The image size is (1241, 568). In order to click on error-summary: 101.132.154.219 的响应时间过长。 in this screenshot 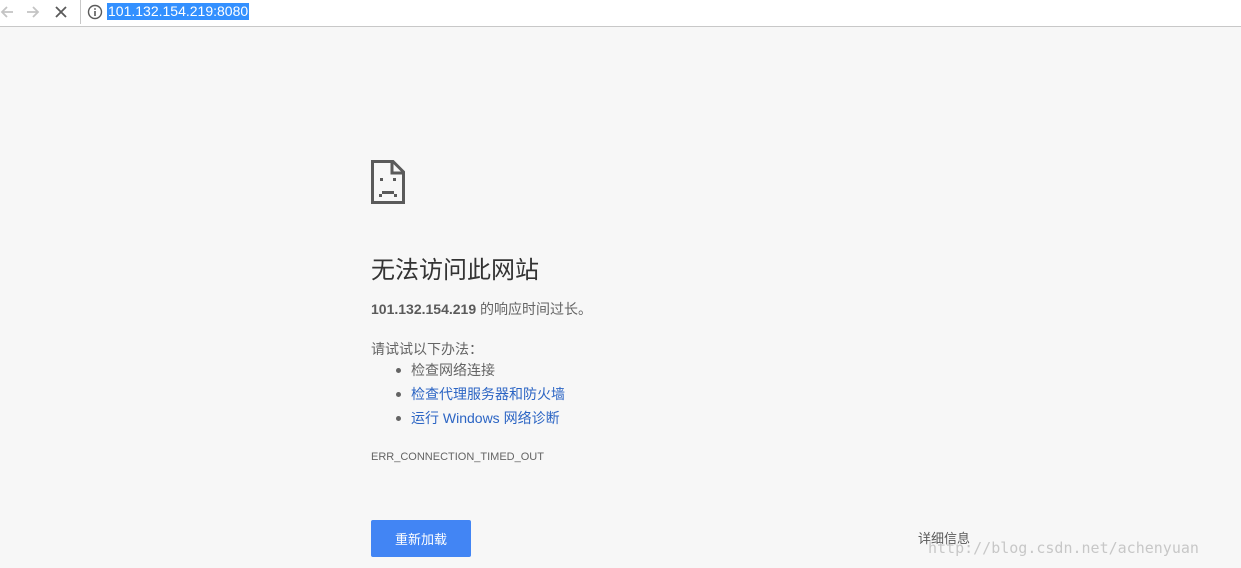, I will do `click(481, 309)`.